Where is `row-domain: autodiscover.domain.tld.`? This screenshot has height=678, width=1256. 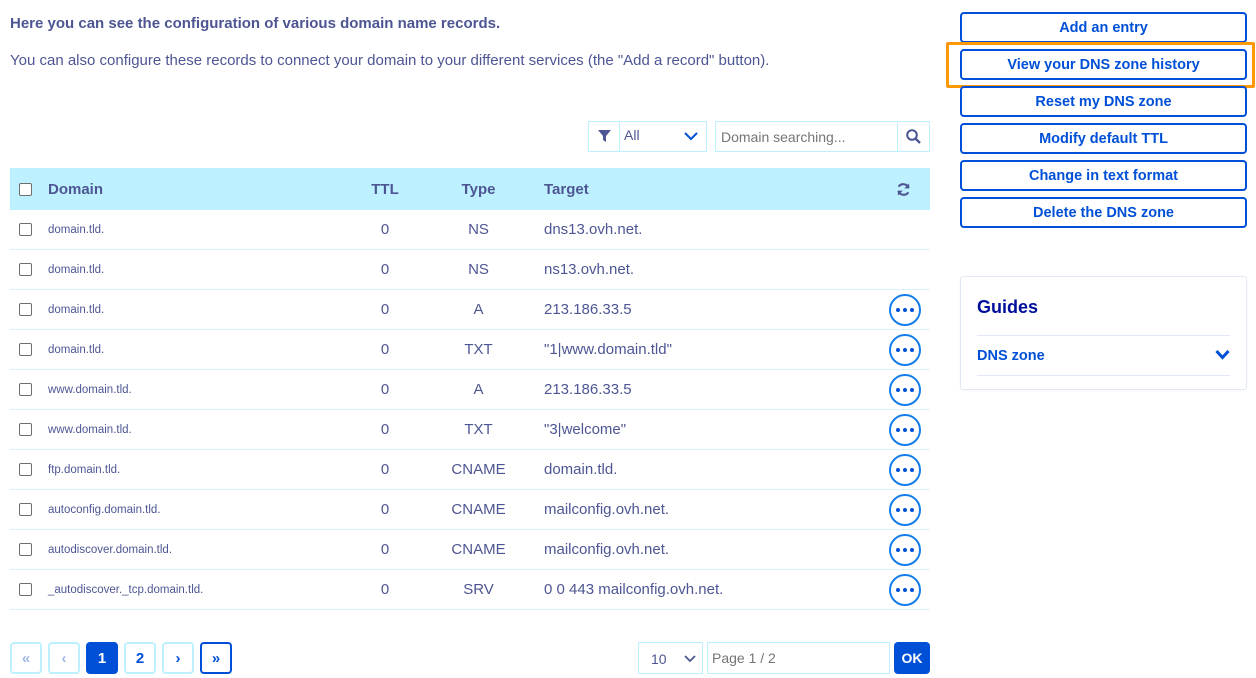 row-domain: autodiscover.domain.tld. is located at coordinates (110, 549).